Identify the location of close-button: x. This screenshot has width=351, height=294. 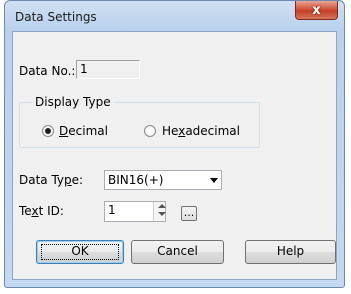
(316, 10).